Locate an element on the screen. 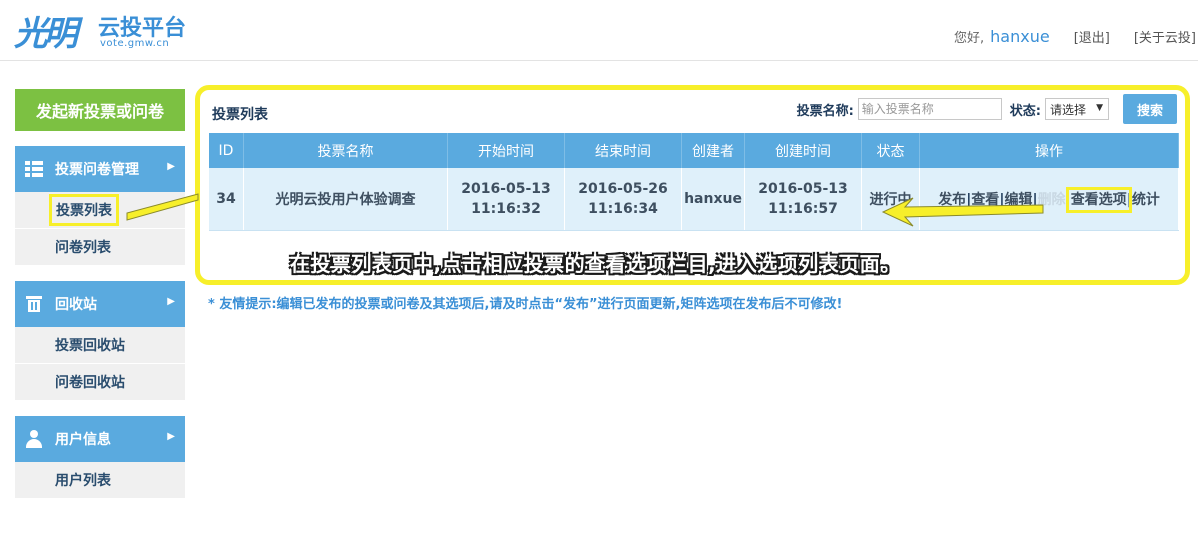 This screenshot has width=1198, height=541. sidebar-item-vote-recycle: 投票回收站 is located at coordinates (100, 345).